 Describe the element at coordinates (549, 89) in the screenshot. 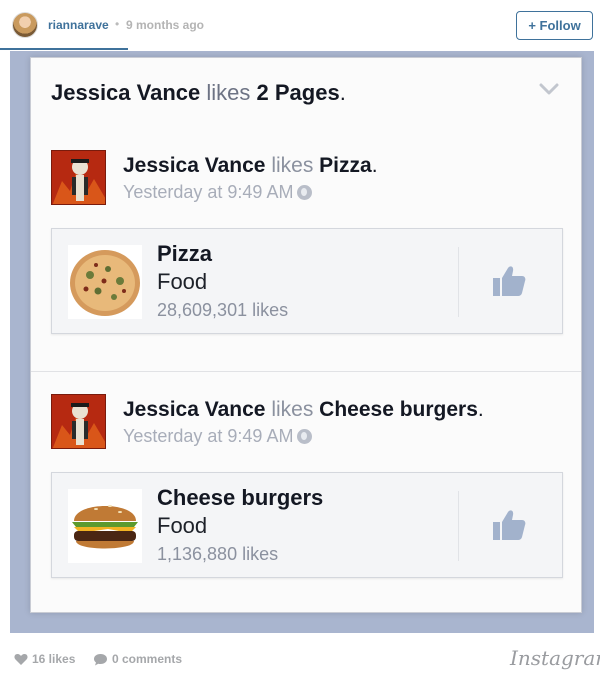

I see `chevron-down-icon` at that location.